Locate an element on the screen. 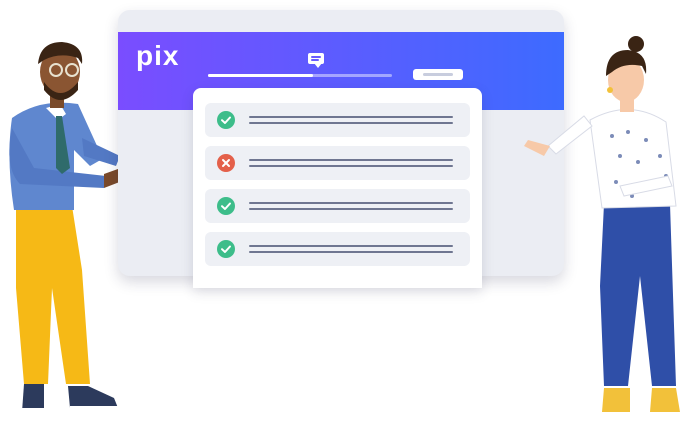  chat-bubble-icon is located at coordinates (316, 60).